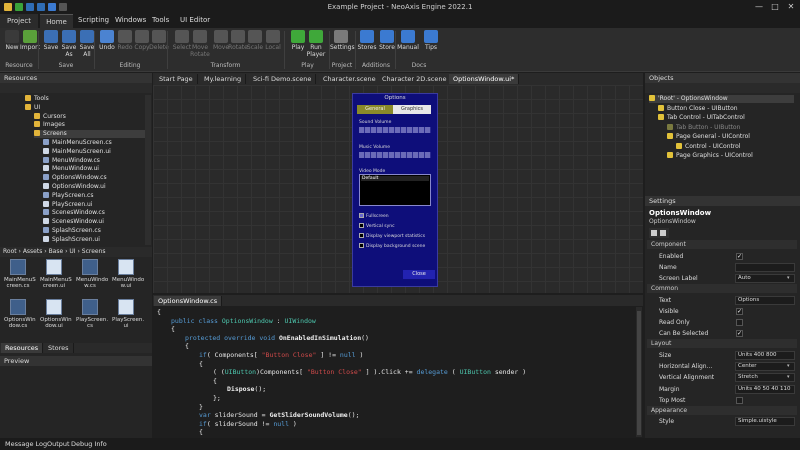 The height and width of the screenshot is (450, 800). What do you see at coordinates (765, 367) in the screenshot?
I see `property-dropdown: Center` at bounding box center [765, 367].